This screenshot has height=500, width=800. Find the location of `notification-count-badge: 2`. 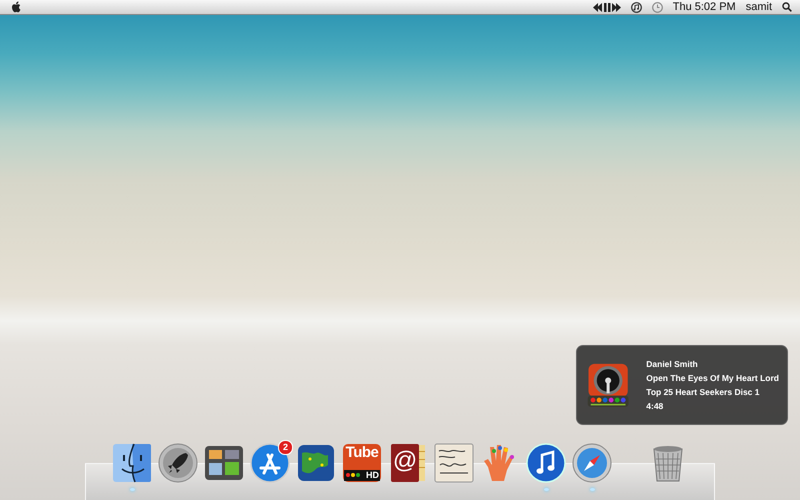

notification-count-badge: 2 is located at coordinates (285, 447).